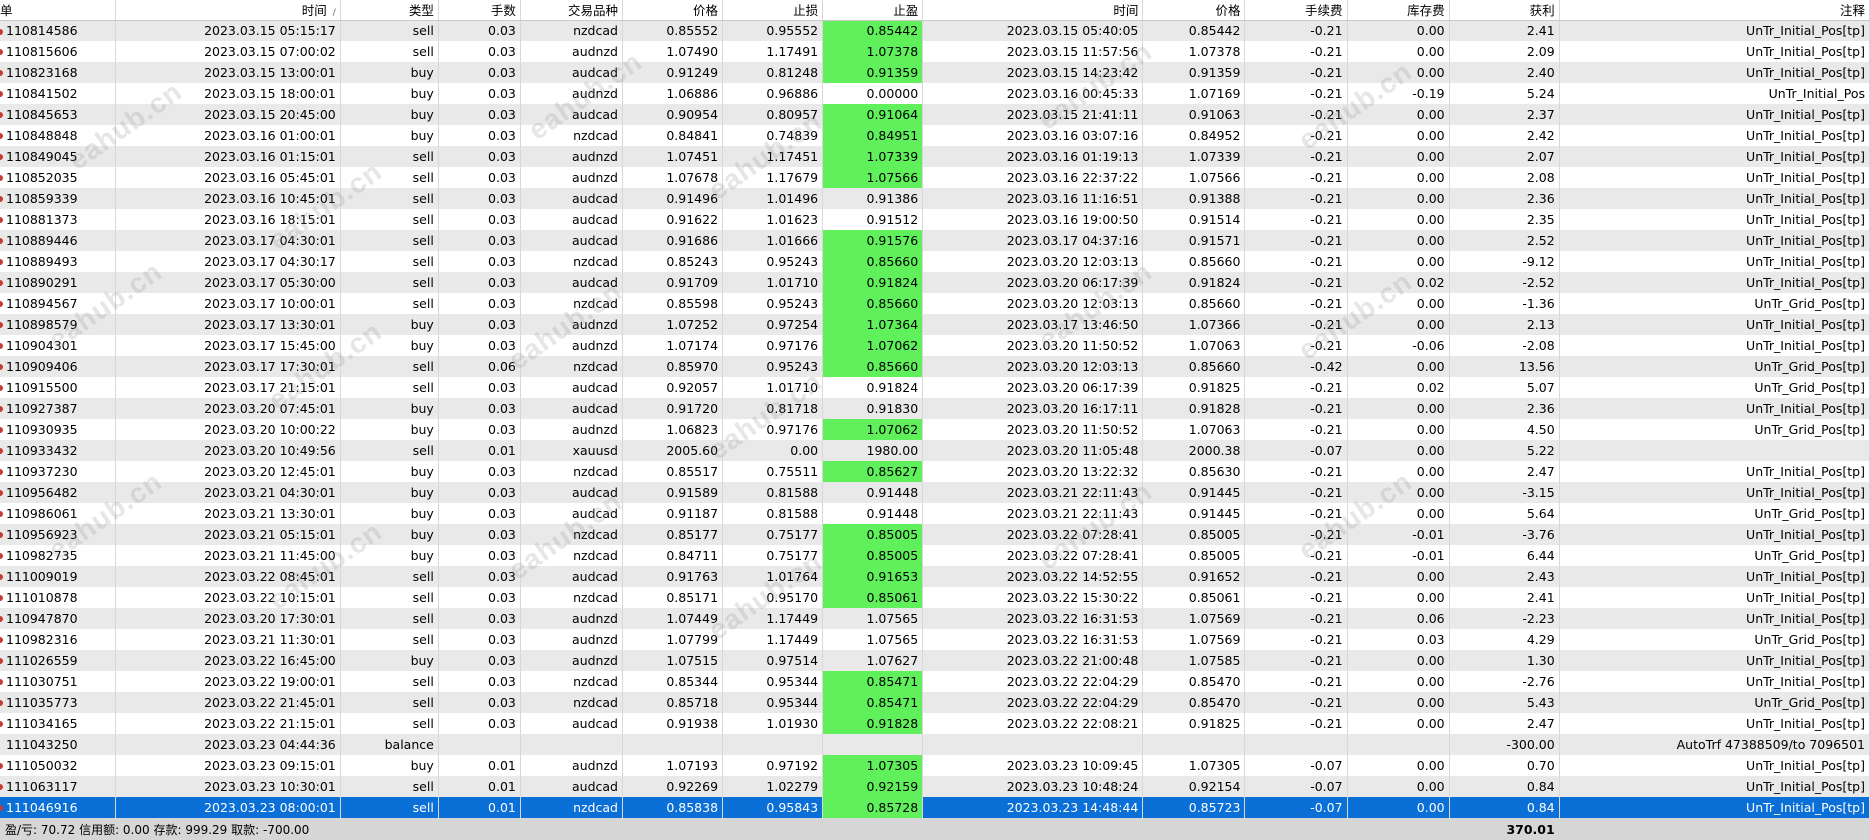 Image resolution: width=1870 pixels, height=840 pixels. Describe the element at coordinates (1504, 72) in the screenshot. I see `profit-cell: 2.40` at that location.